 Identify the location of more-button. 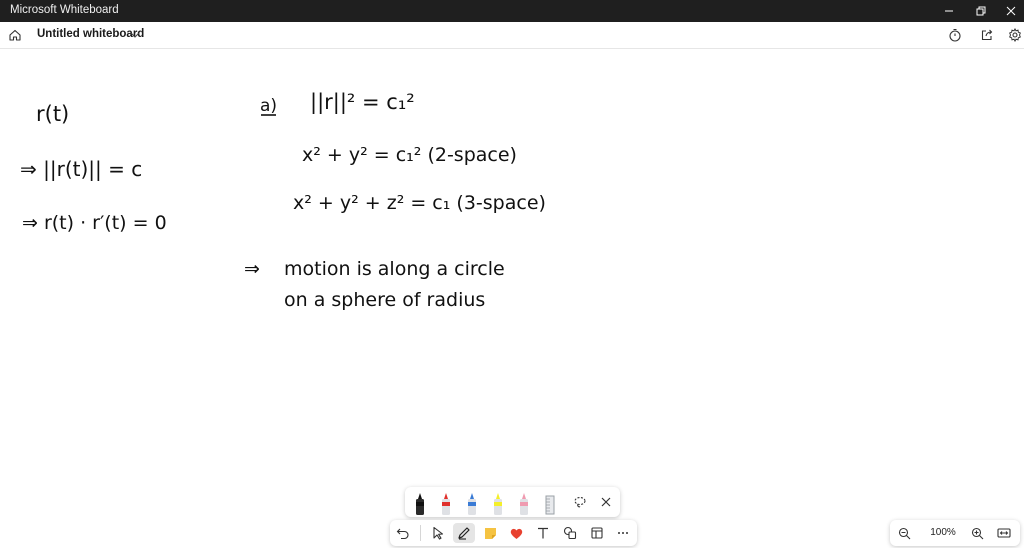
(623, 533).